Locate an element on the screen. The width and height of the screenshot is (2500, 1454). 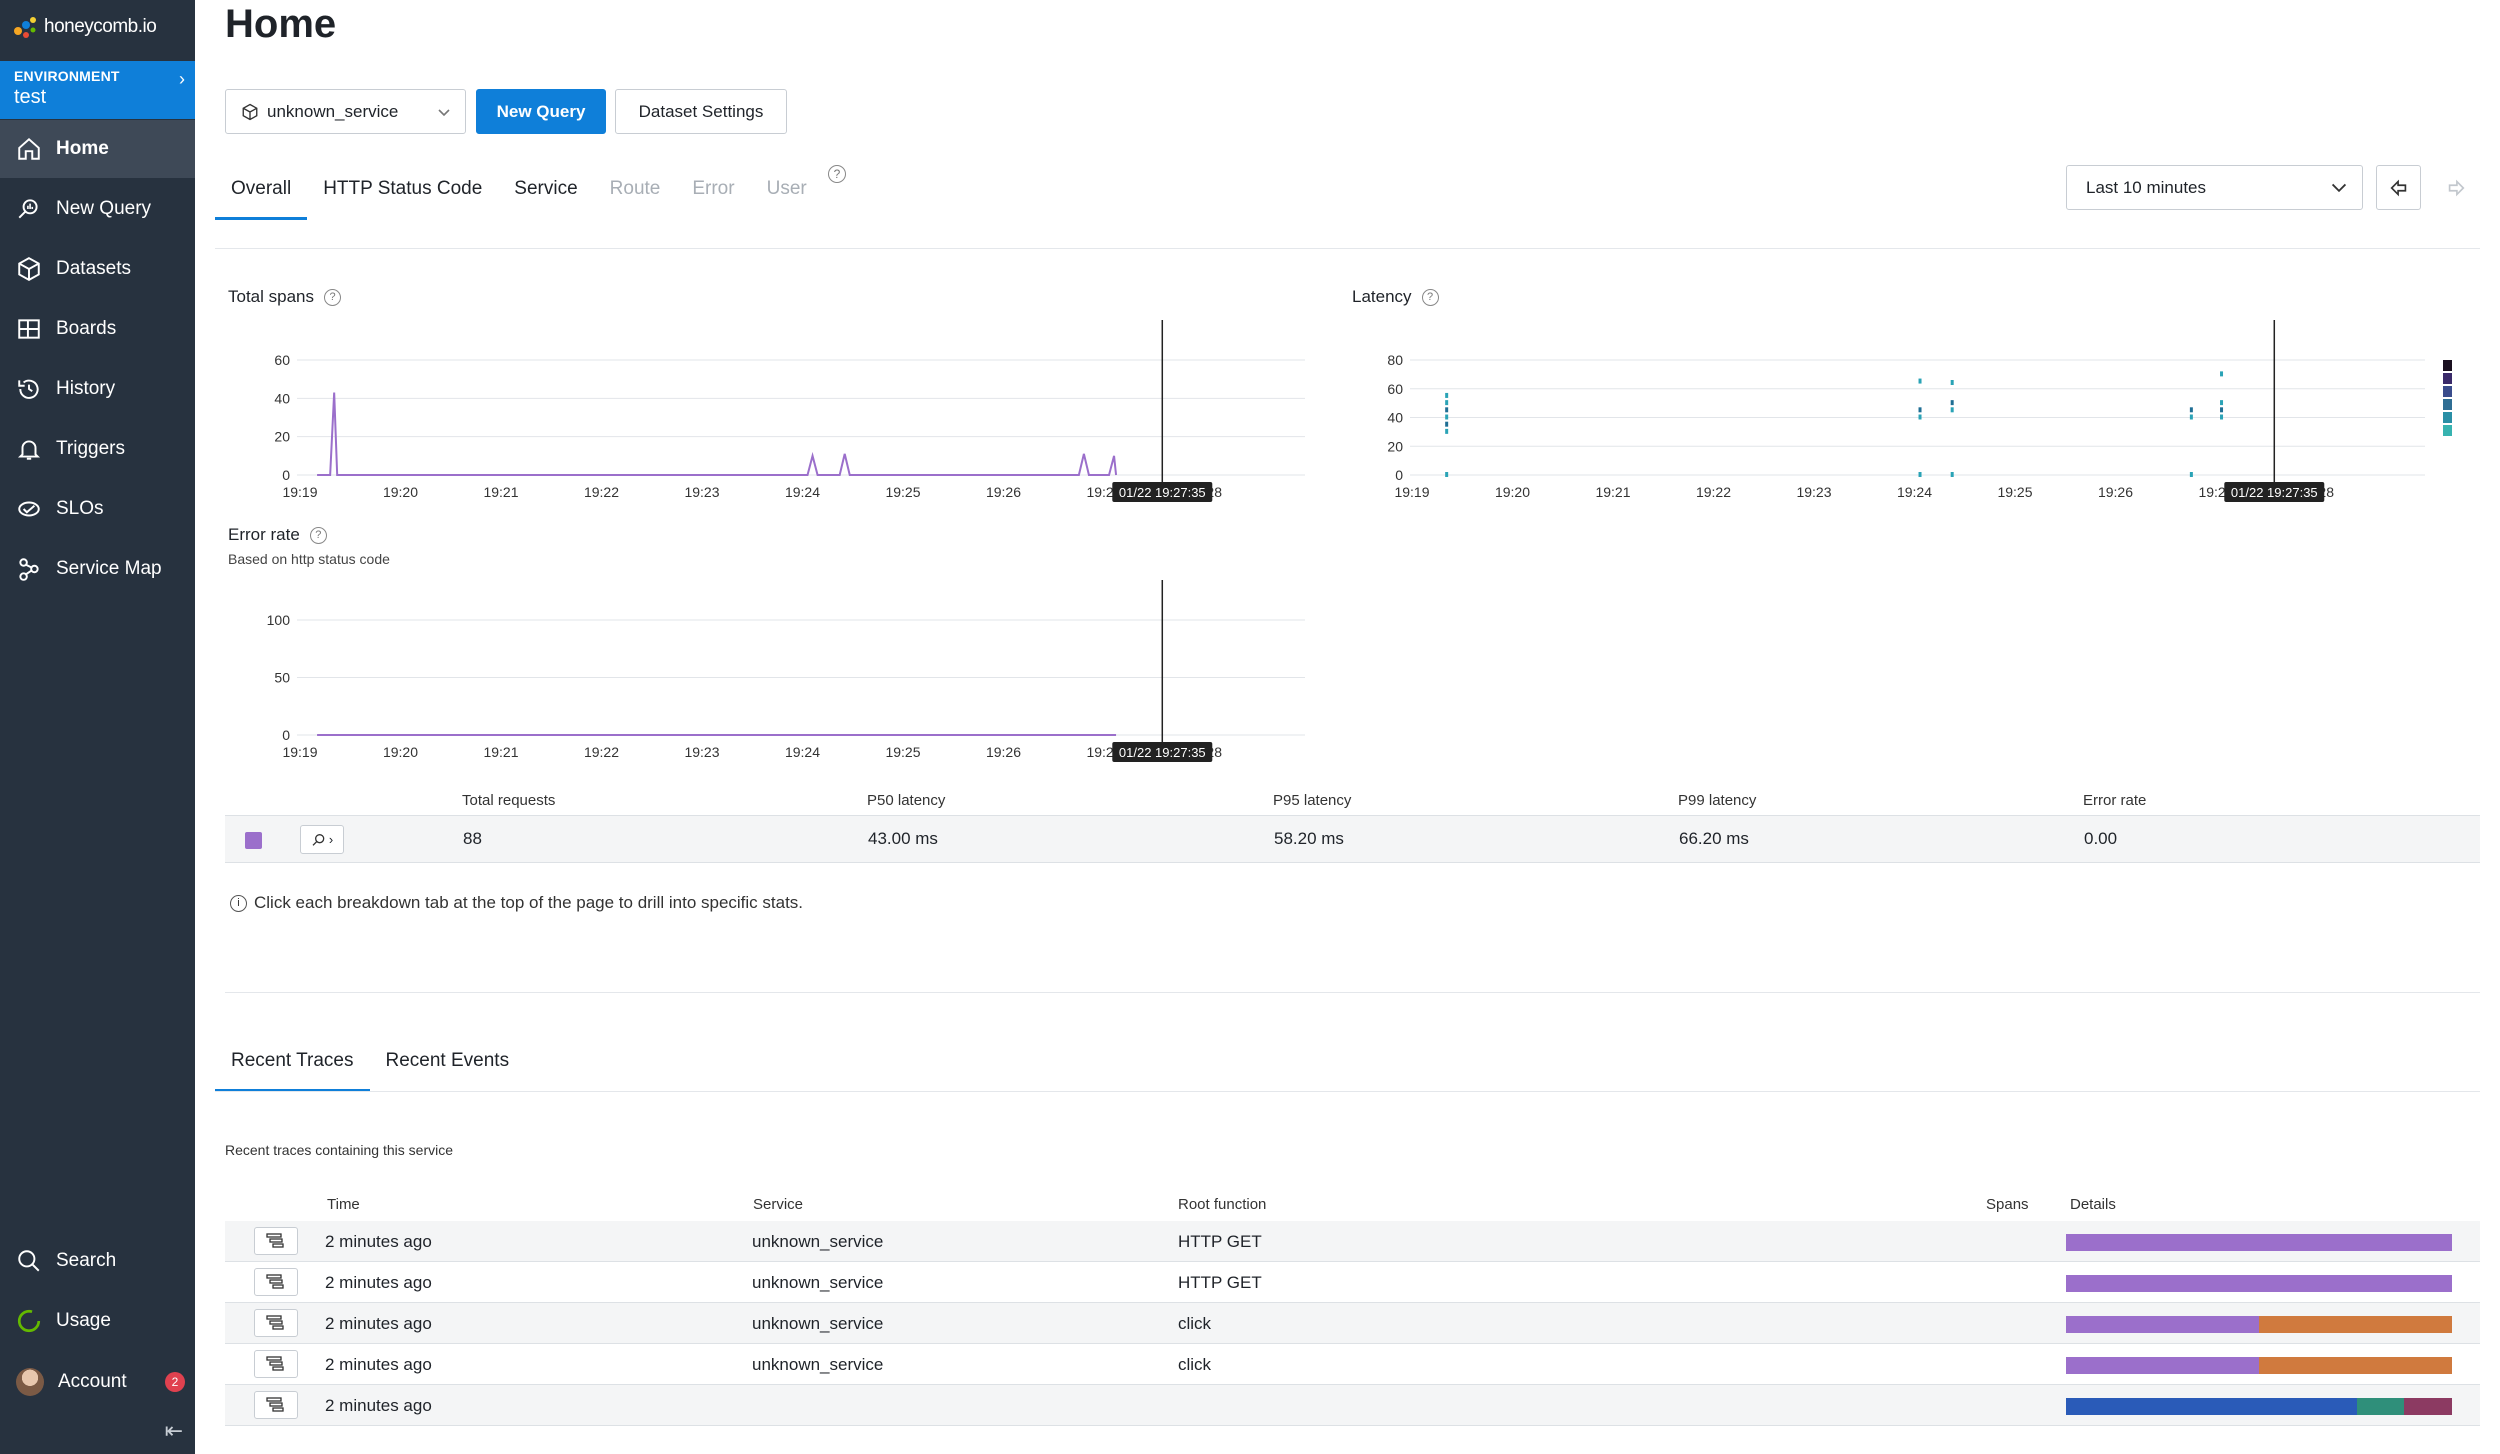
time-forward-button is located at coordinates (2455, 187).